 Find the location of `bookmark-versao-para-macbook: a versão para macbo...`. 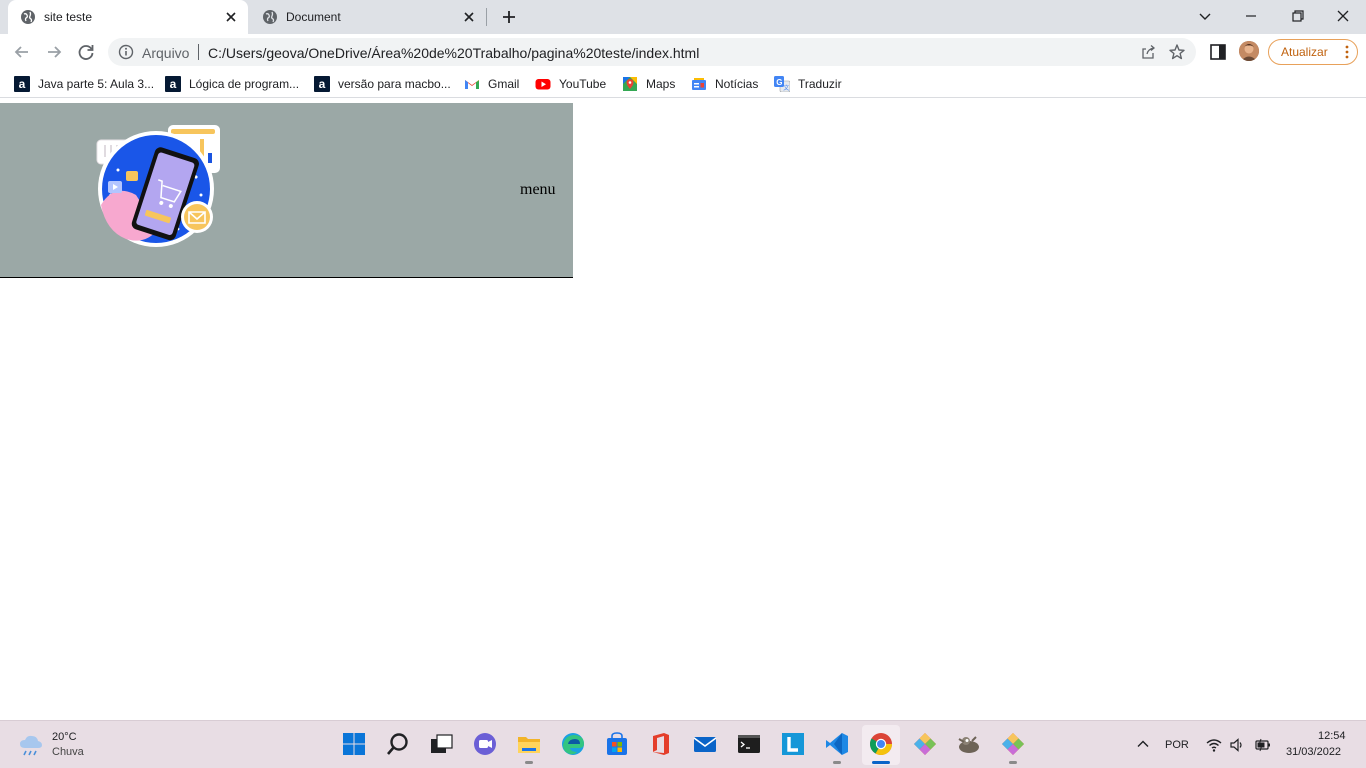

bookmark-versao-para-macbook: a versão para macbo... is located at coordinates (382, 84).